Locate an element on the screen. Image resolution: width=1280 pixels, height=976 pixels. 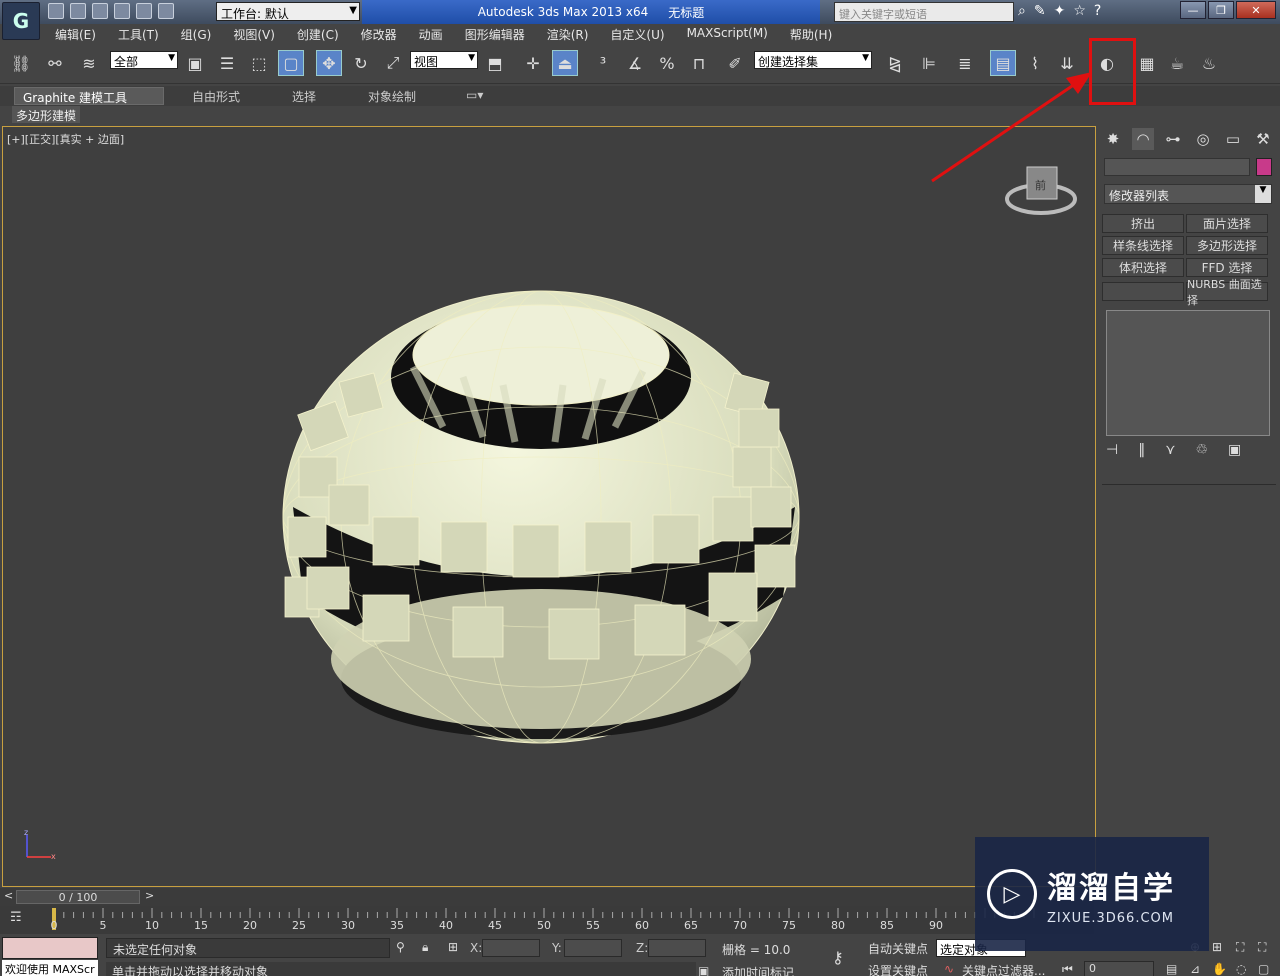
object-color-swatch is located at coordinates (1264, 167).